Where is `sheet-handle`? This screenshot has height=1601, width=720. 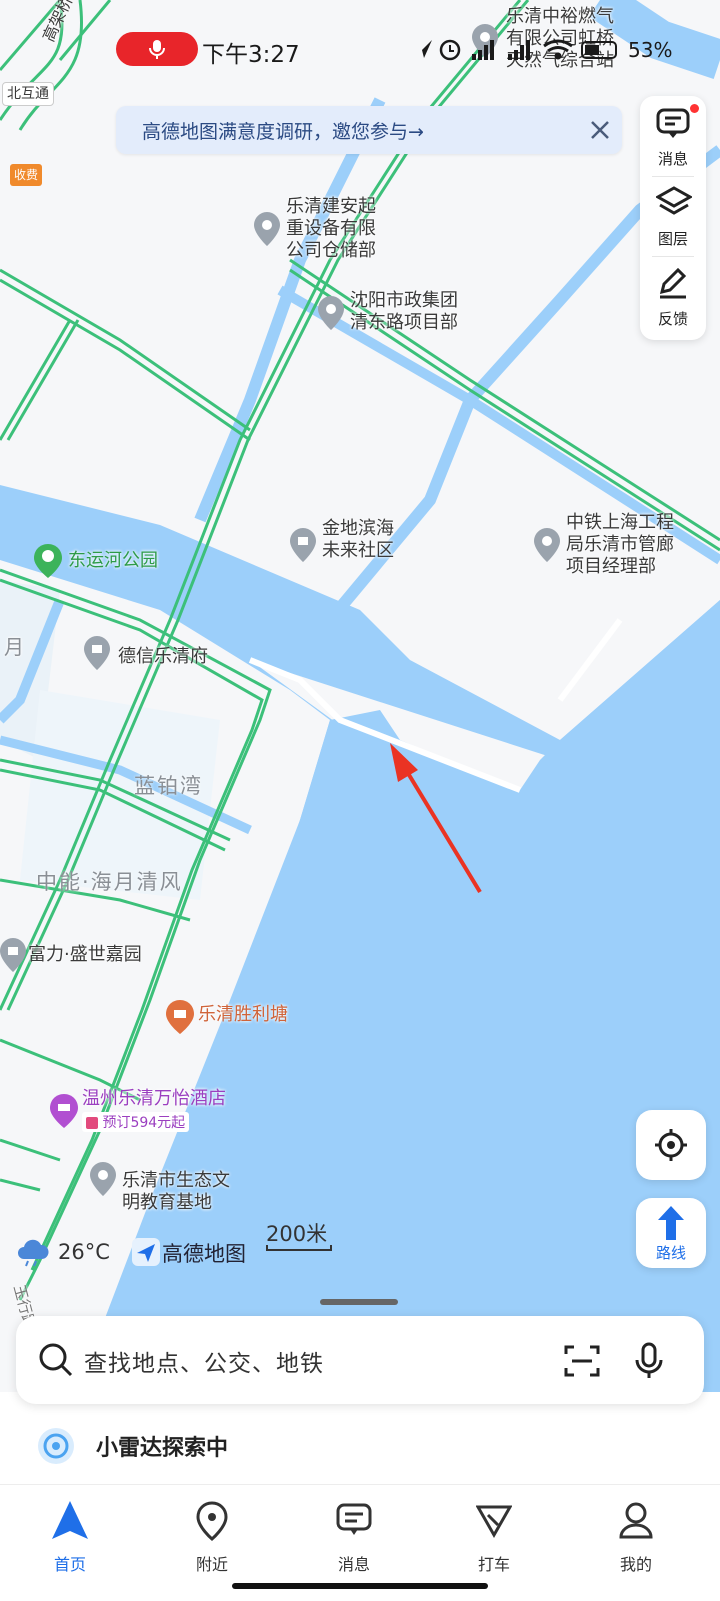 sheet-handle is located at coordinates (359, 1302).